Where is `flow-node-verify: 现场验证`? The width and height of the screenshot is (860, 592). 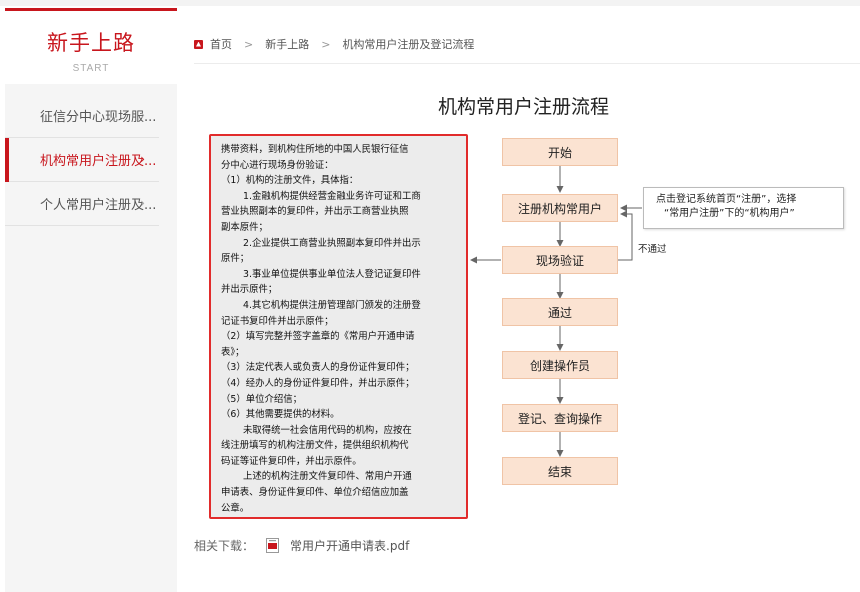
flow-node-verify: 现场验证 is located at coordinates (560, 260).